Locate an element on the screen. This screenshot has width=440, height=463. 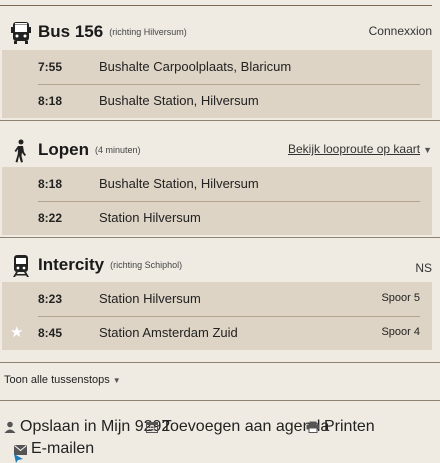
calendar-icon is located at coordinates (152, 427).